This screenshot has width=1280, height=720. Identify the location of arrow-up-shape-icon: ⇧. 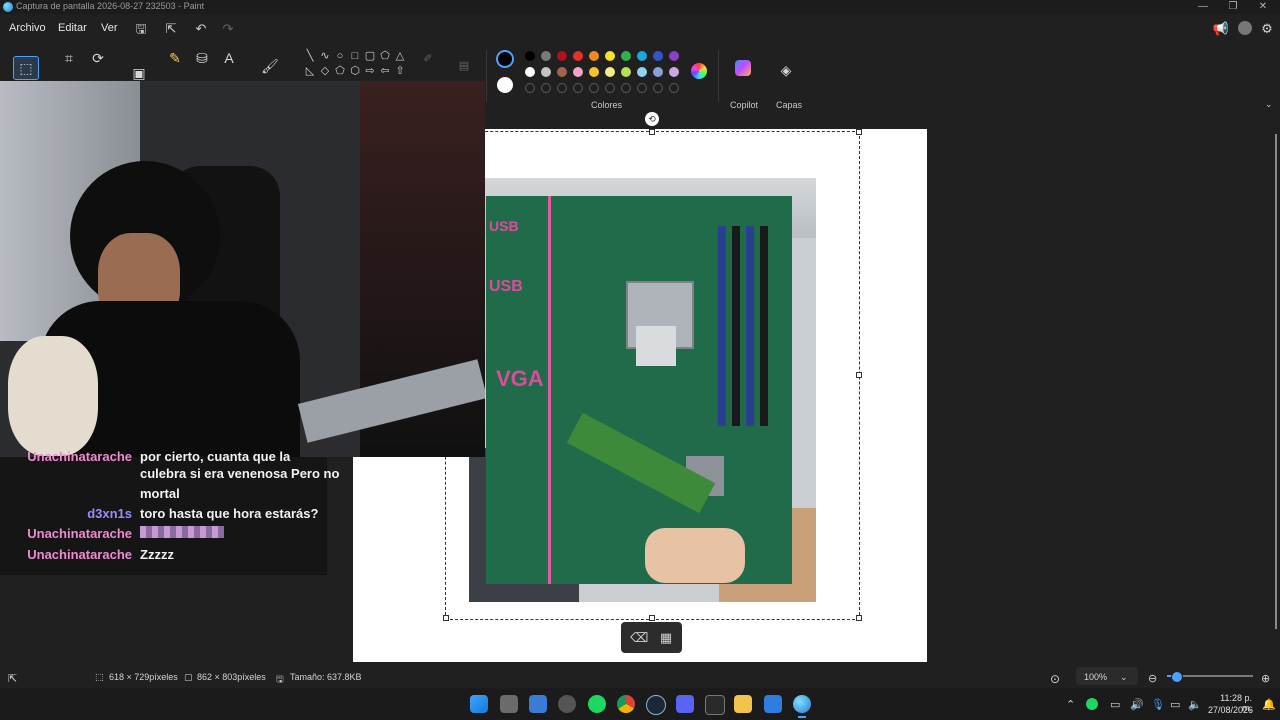
(400, 71).